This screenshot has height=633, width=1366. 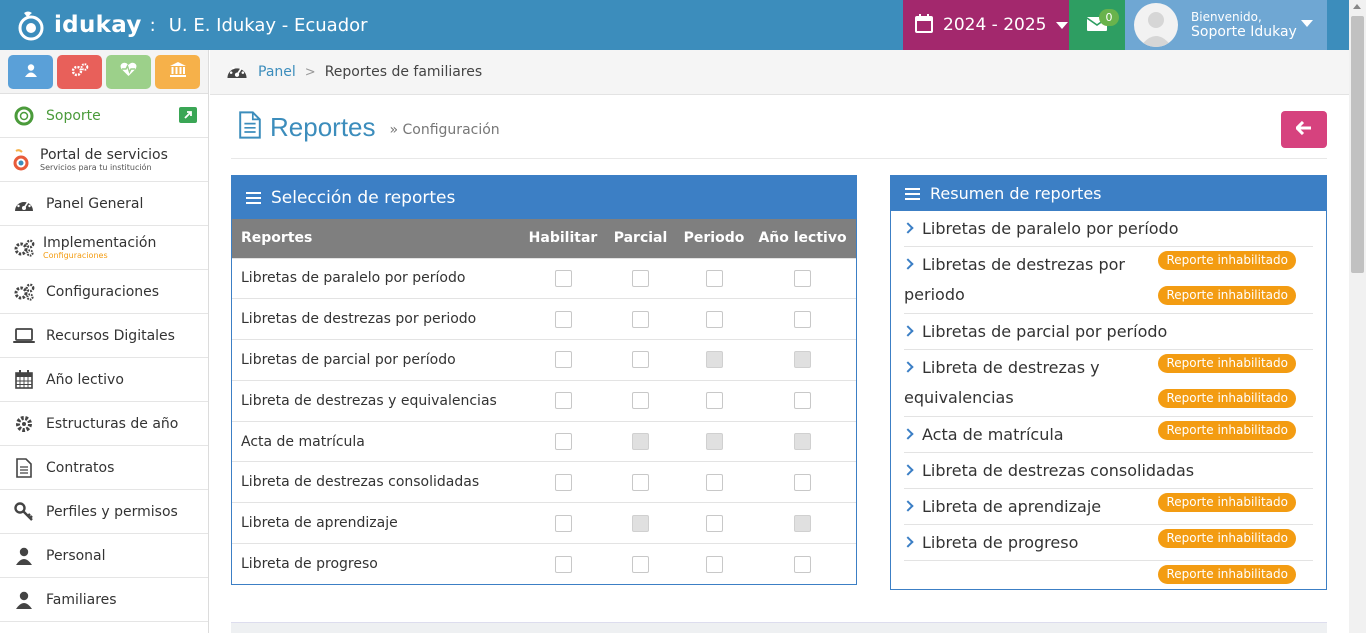 I want to click on school-year-dropdown: 2024 - 2025, so click(x=986, y=25).